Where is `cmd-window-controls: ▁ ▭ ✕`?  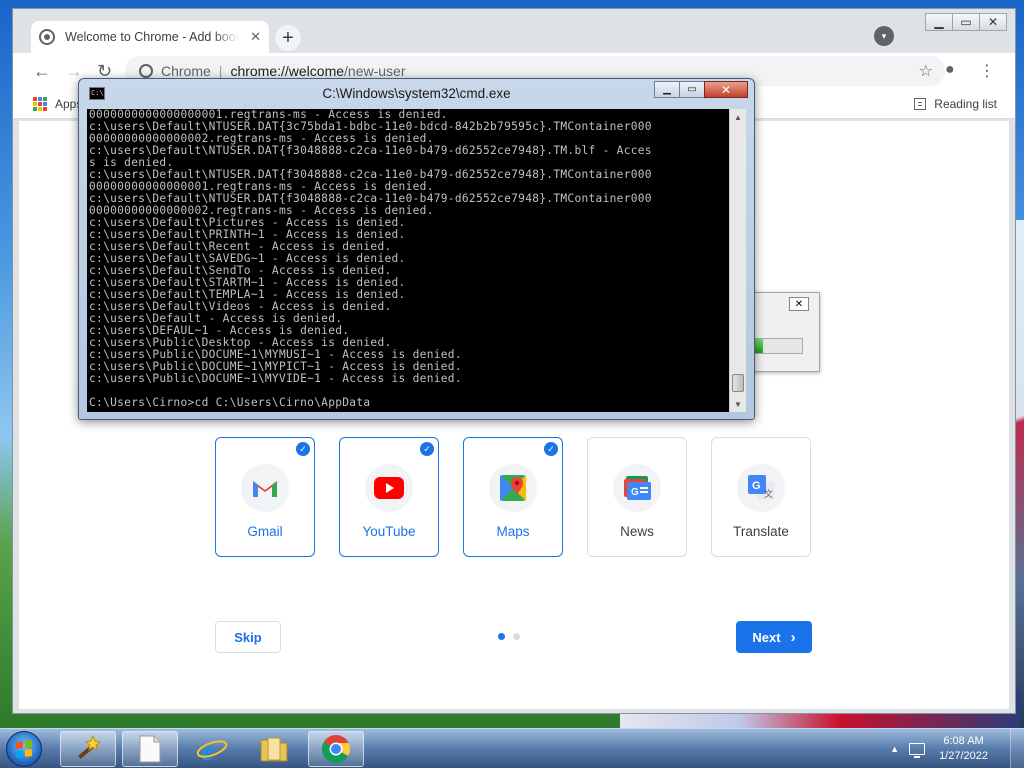 cmd-window-controls: ▁ ▭ ✕ is located at coordinates (701, 89).